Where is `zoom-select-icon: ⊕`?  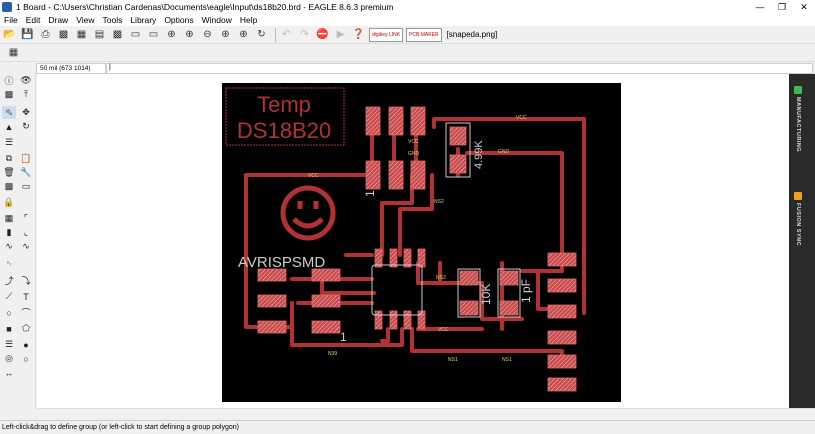 zoom-select-icon: ⊕ is located at coordinates (225, 34).